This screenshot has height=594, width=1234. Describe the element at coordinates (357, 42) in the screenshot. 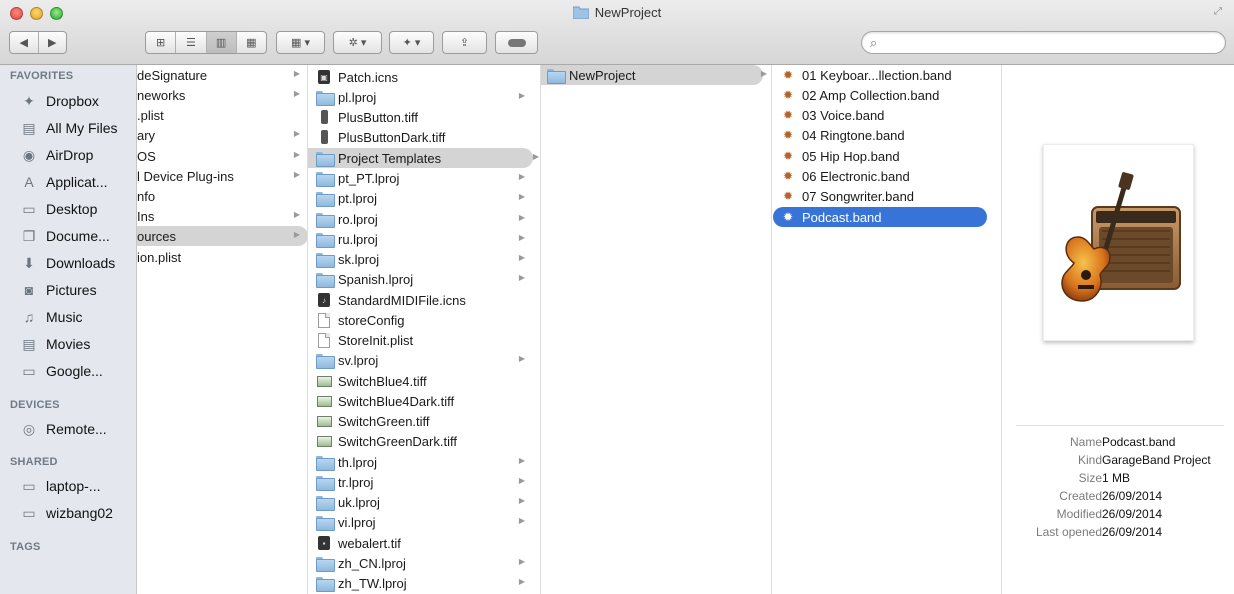

I see `action-button: ✲ ▾` at that location.